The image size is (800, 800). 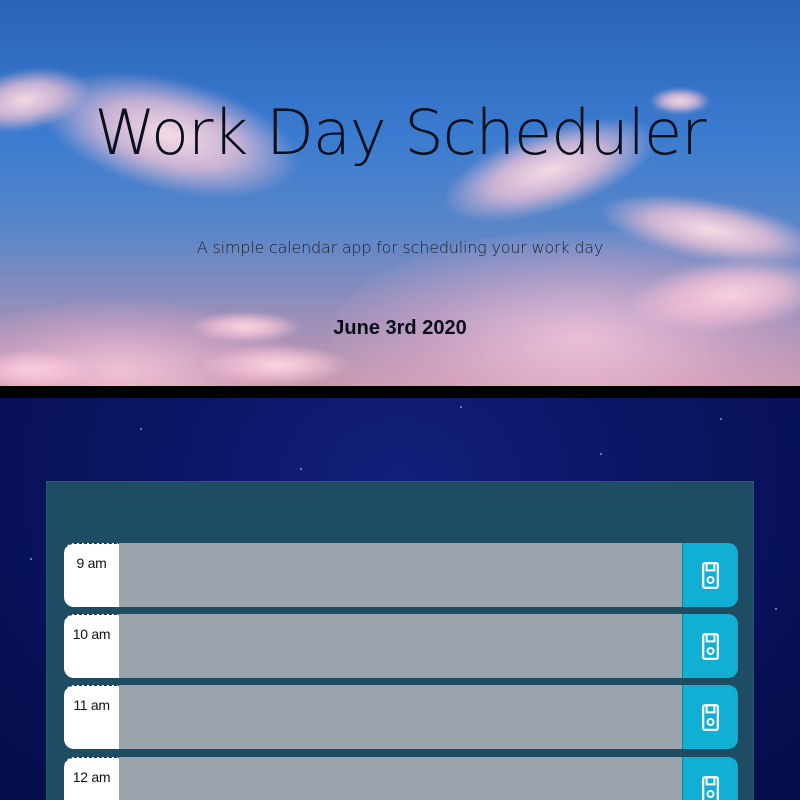 I want to click on header-divider, so click(x=400, y=392).